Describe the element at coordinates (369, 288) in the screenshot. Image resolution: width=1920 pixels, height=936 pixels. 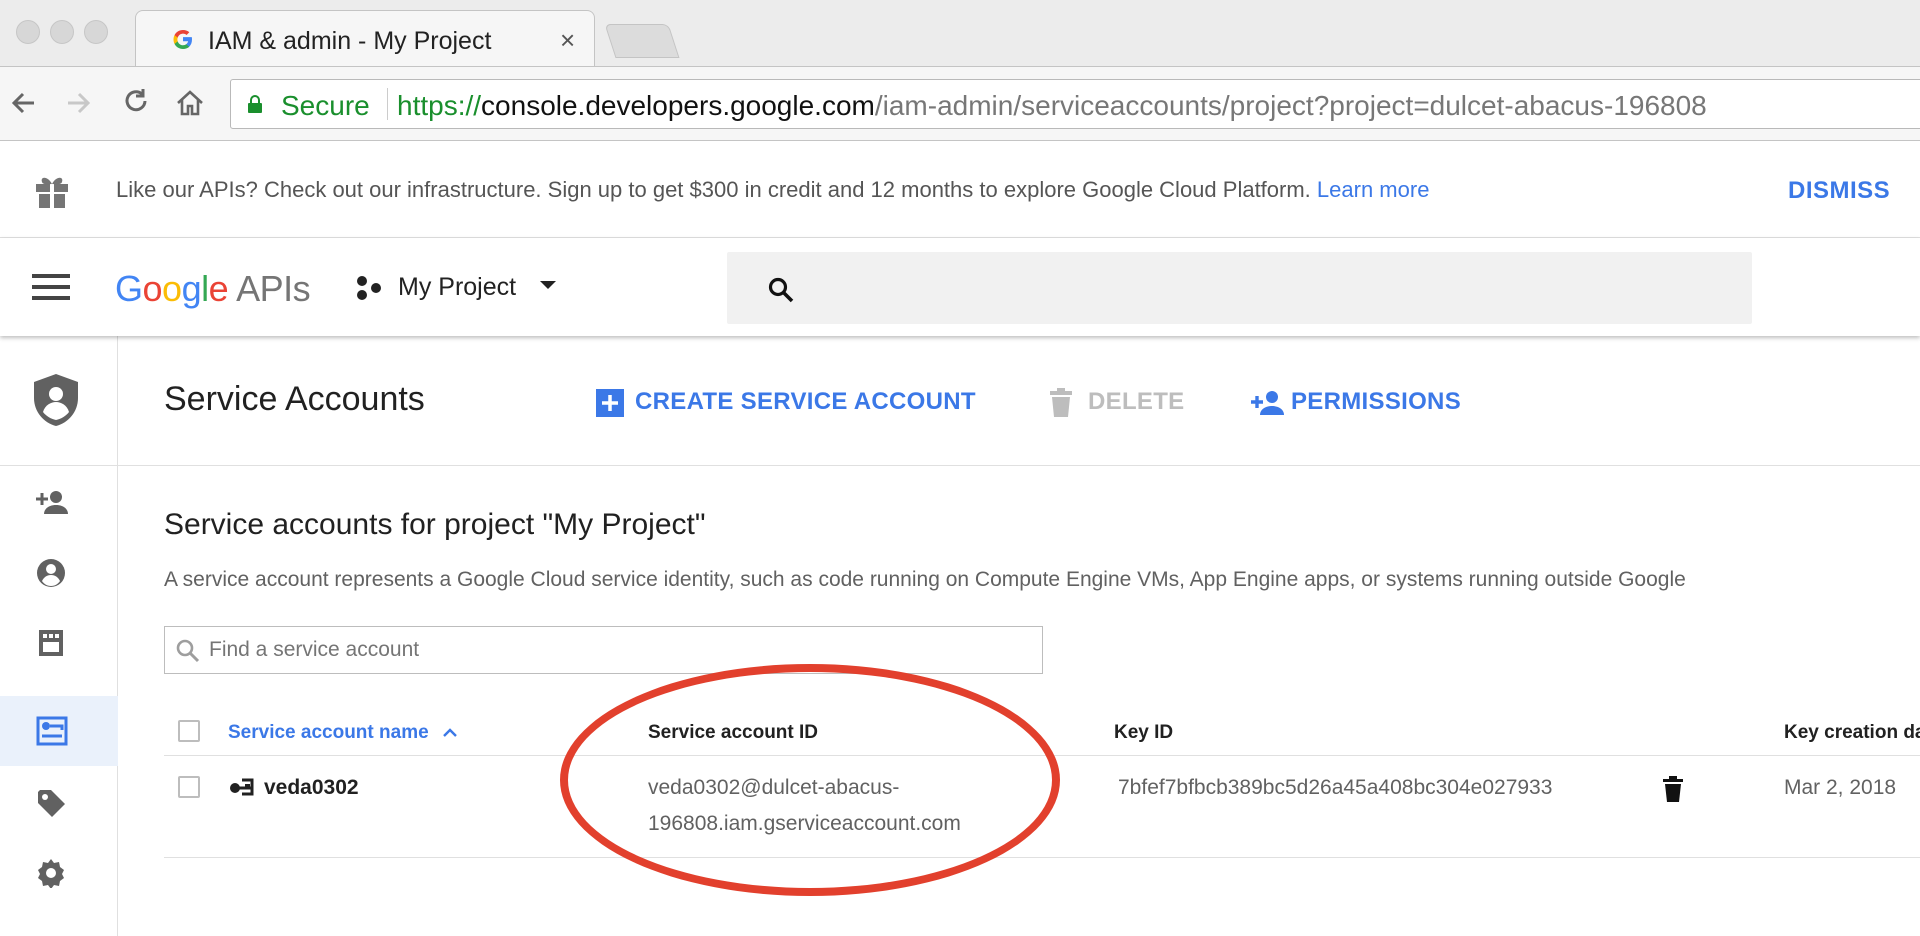
I see `project-icon` at that location.